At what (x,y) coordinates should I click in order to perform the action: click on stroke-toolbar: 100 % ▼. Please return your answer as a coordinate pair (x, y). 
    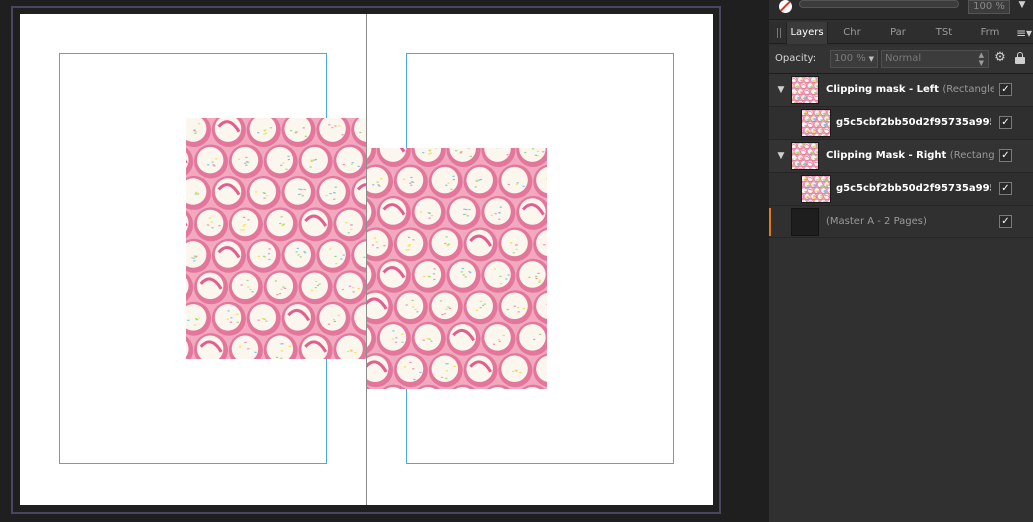
    Looking at the image, I should click on (901, 10).